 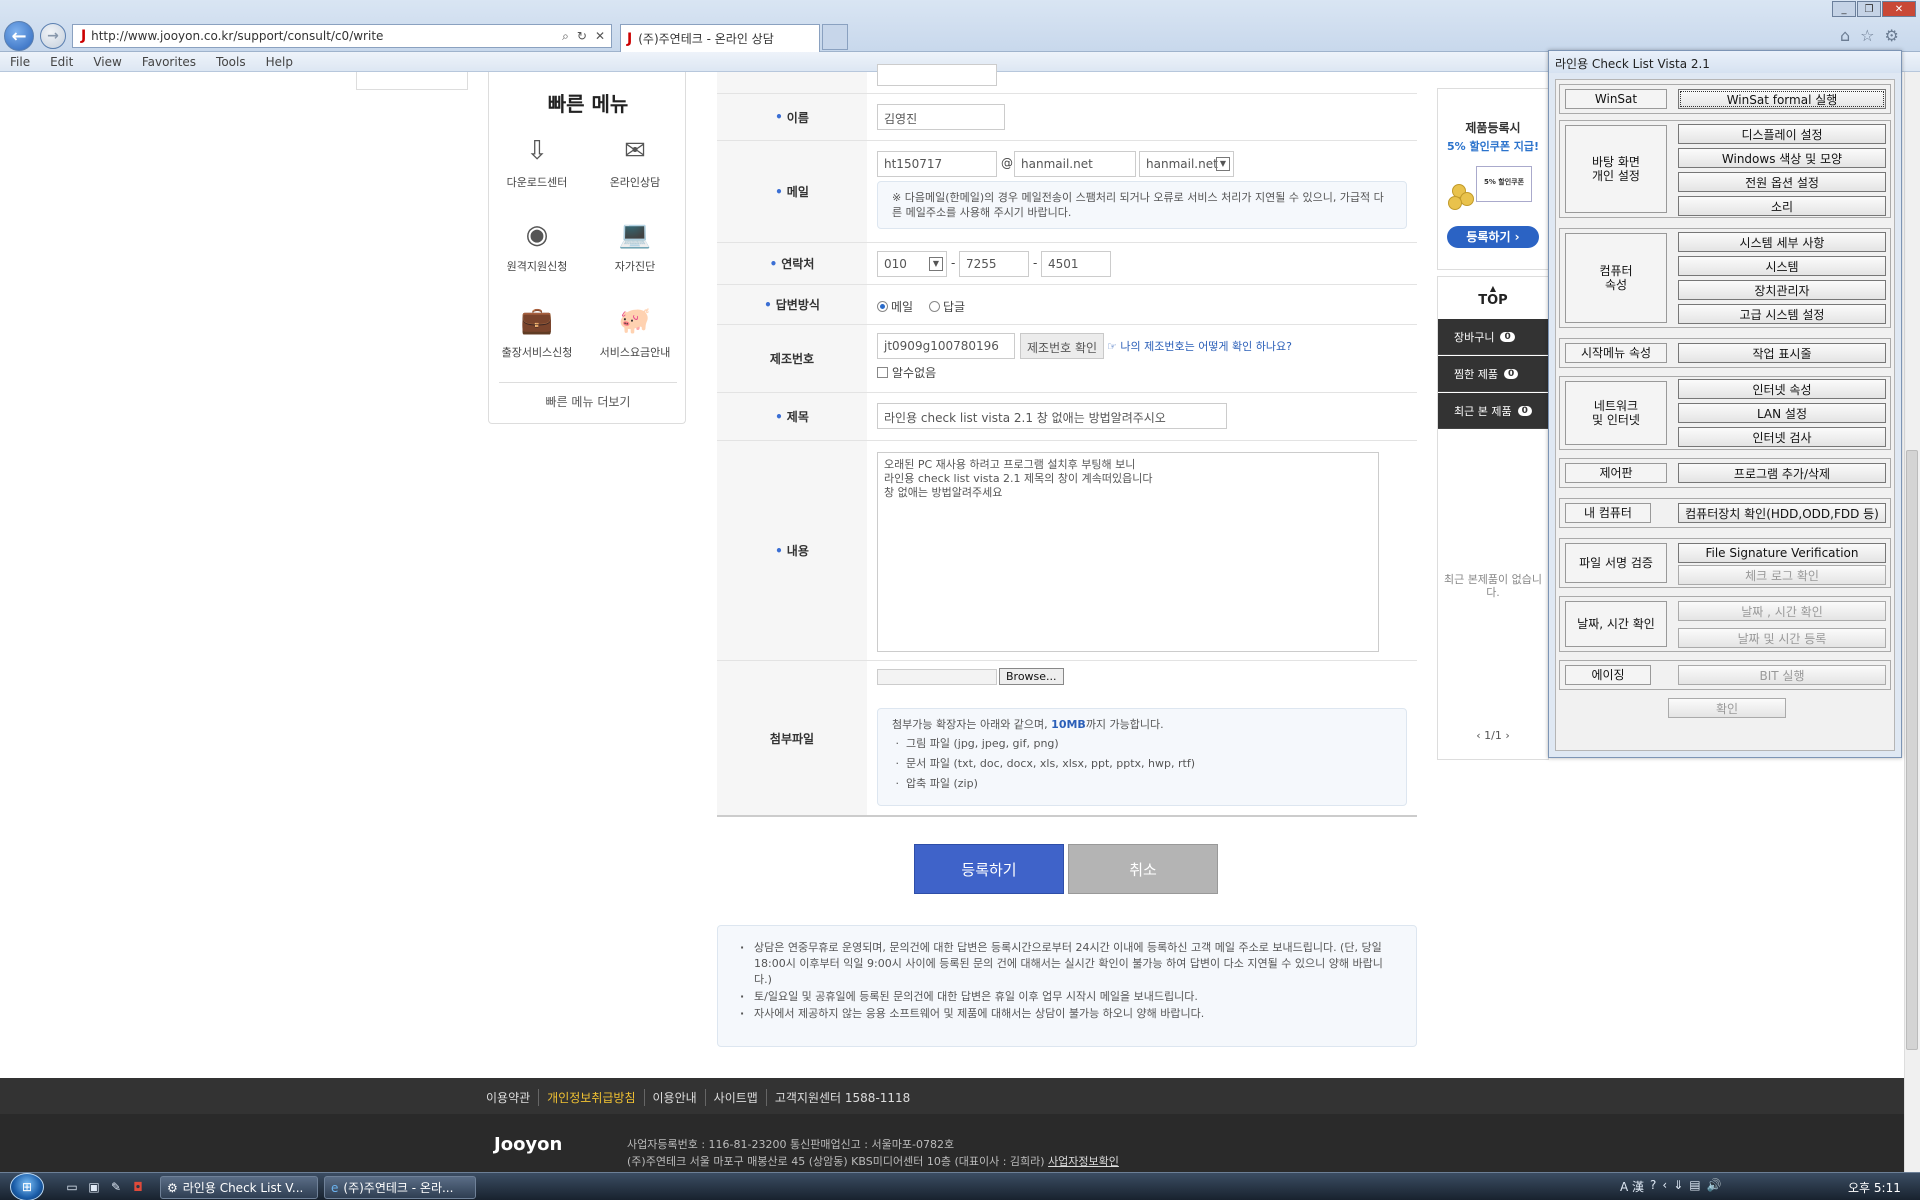 I want to click on menu-help: Help, so click(x=279, y=62).